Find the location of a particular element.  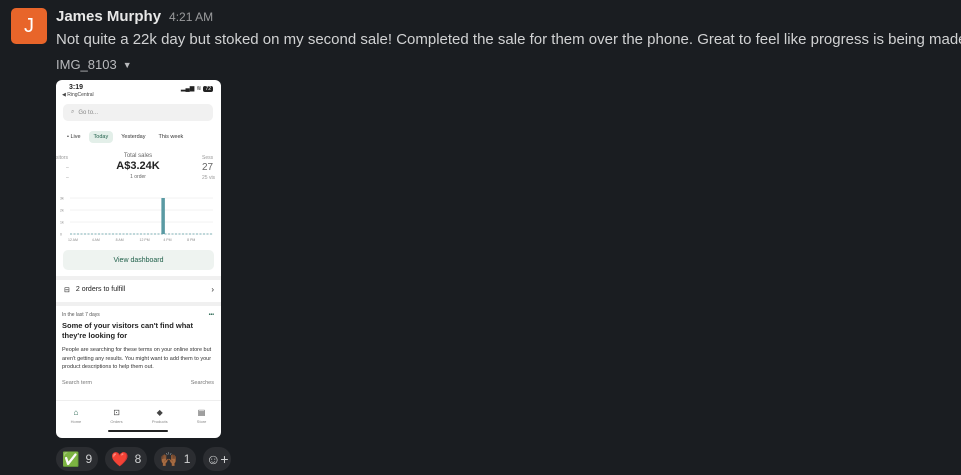

orders-label: 2 orders to fulfill is located at coordinates (100, 289).